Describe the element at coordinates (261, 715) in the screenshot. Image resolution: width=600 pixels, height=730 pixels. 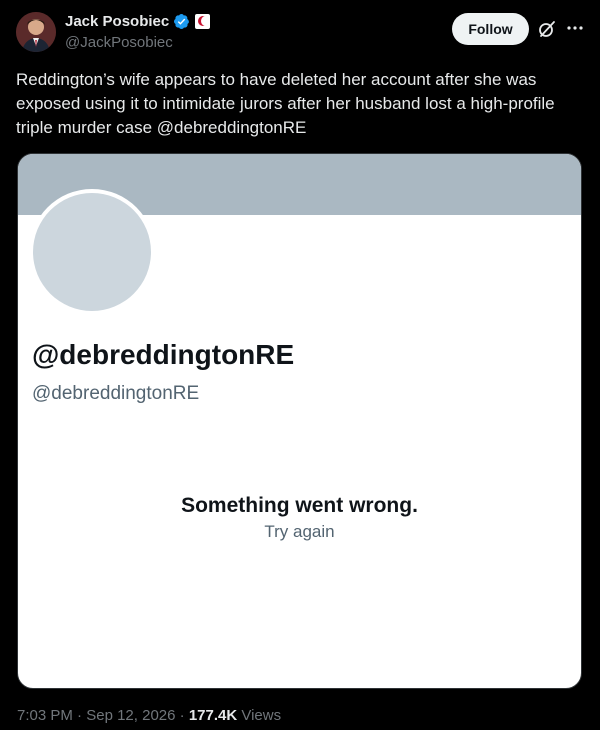
I see `views-label: Views` at that location.